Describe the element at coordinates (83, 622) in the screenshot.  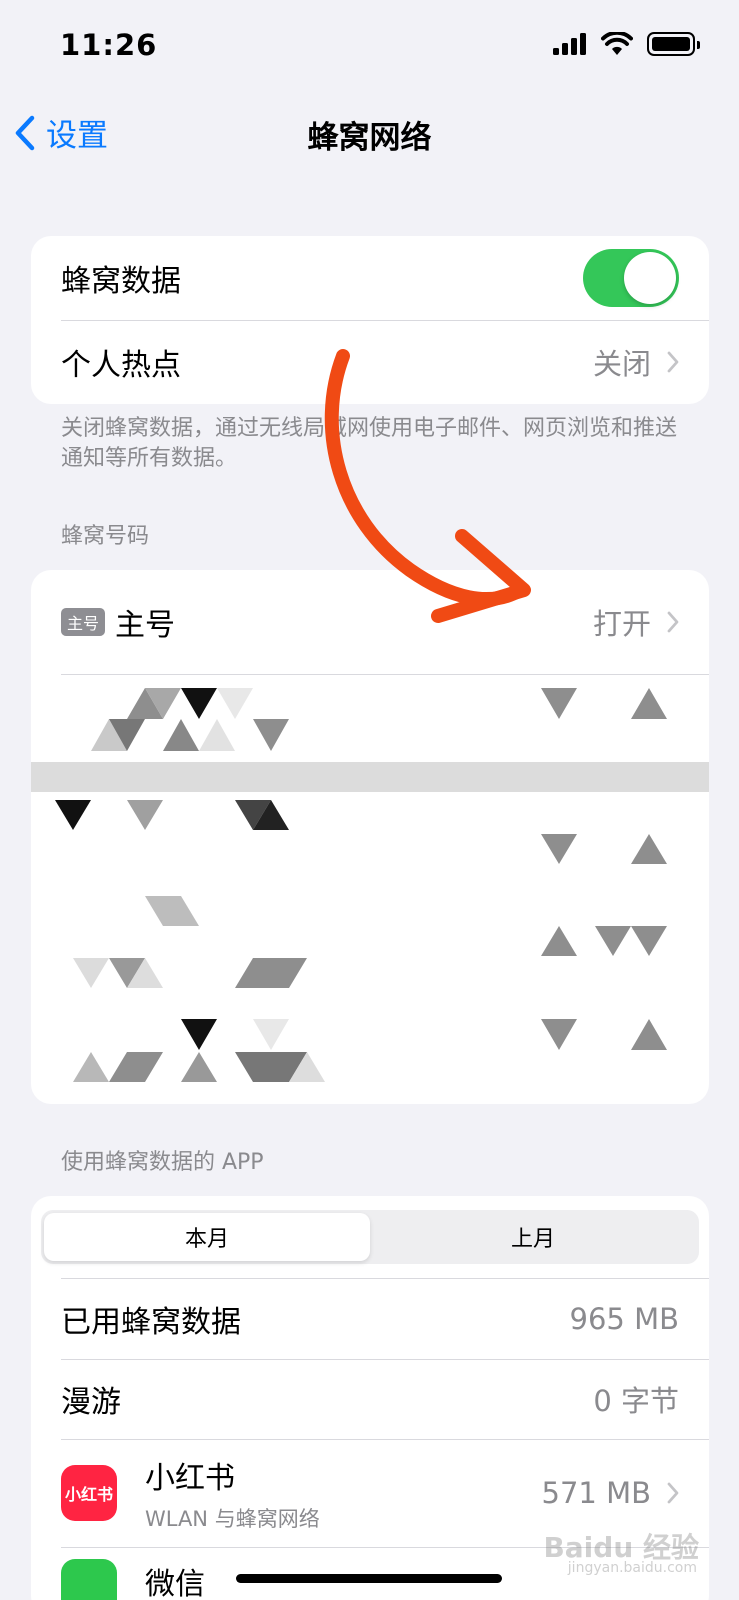
I see `sim-badge: 主号` at that location.